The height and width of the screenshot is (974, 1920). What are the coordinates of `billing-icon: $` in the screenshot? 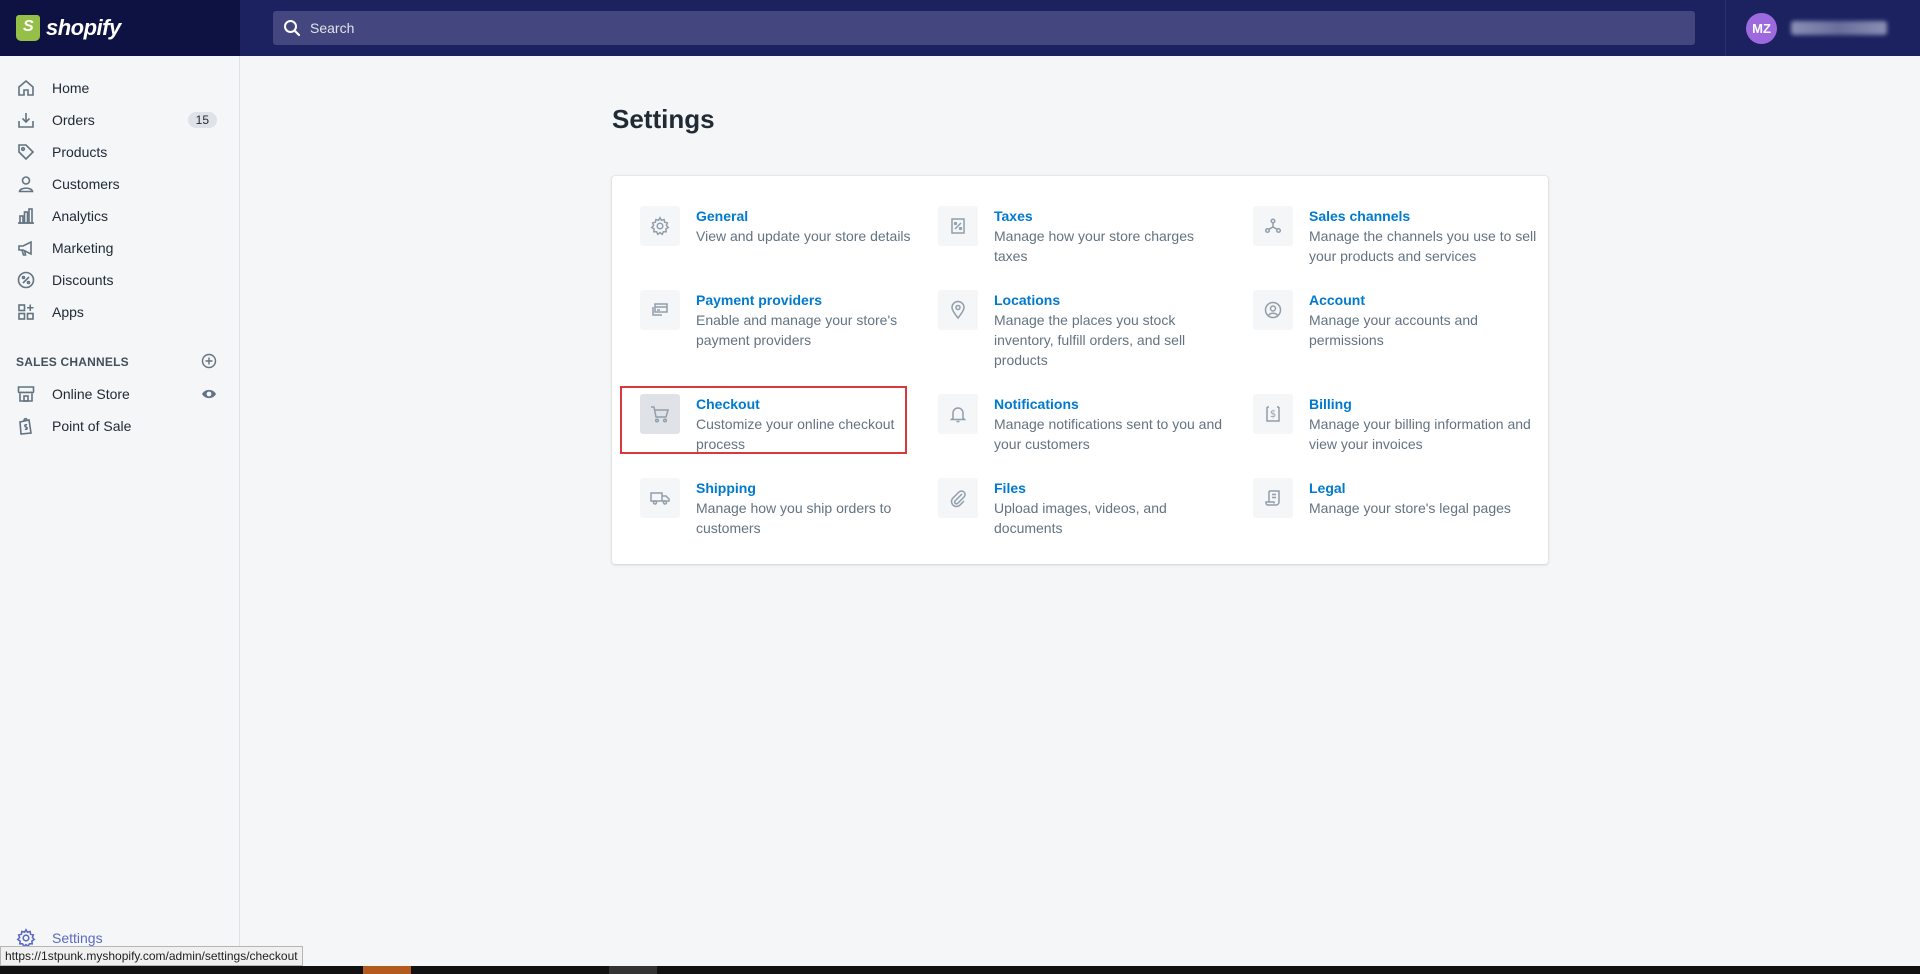 It's located at (1273, 414).